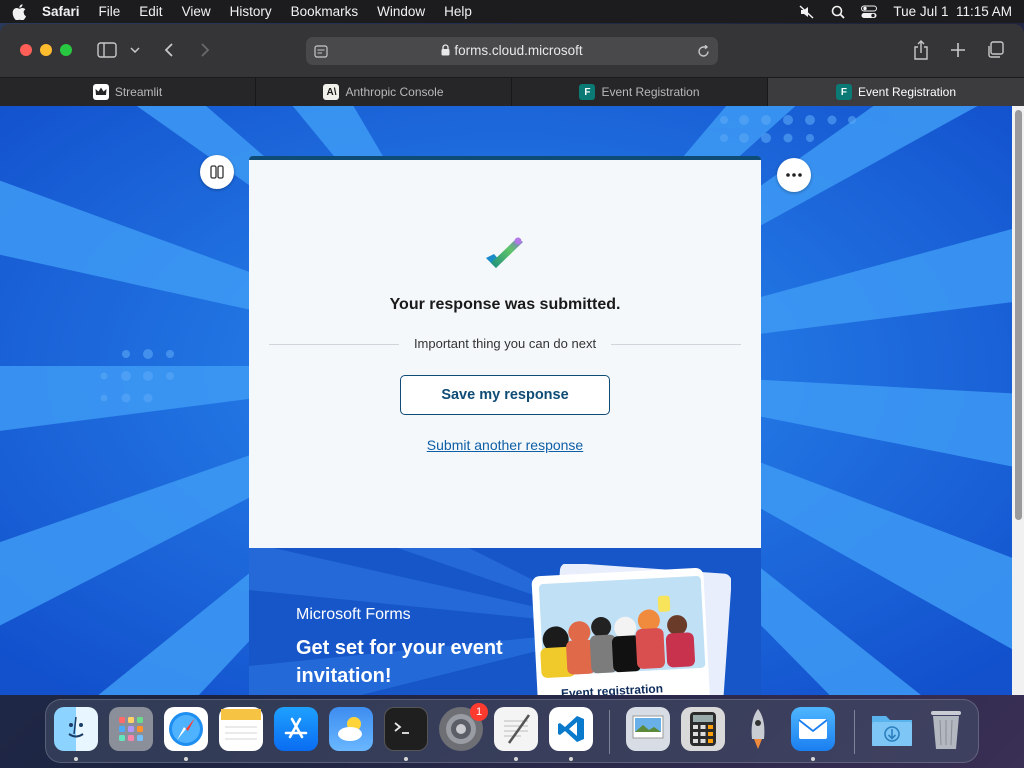 Image resolution: width=1024 pixels, height=768 pixels. I want to click on menu-app-name: Safari, so click(61, 11).